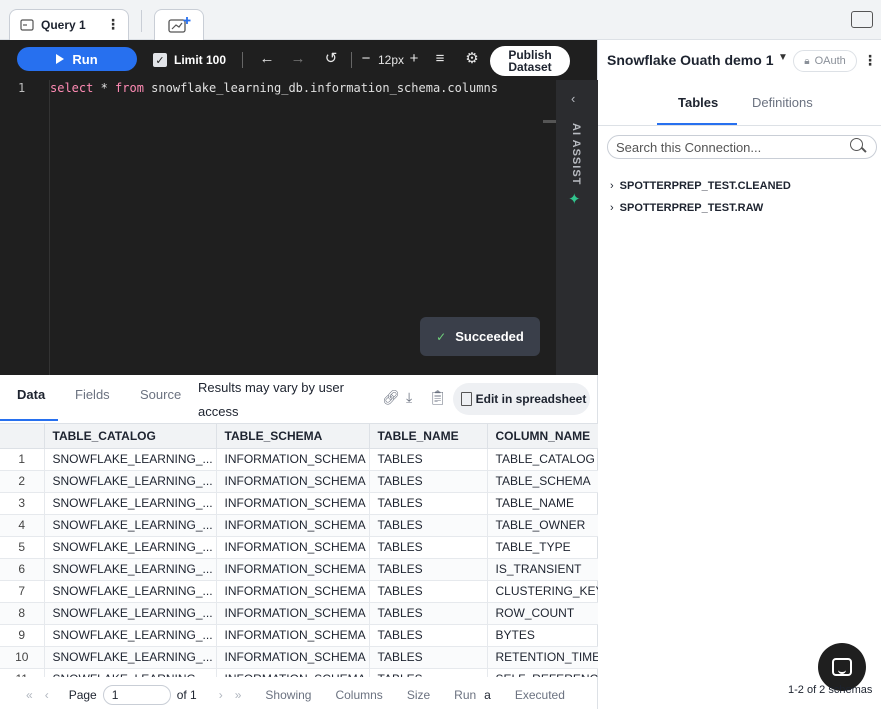 This screenshot has height=709, width=881. What do you see at coordinates (573, 98) in the screenshot?
I see `chevron-left-icon: ‹` at bounding box center [573, 98].